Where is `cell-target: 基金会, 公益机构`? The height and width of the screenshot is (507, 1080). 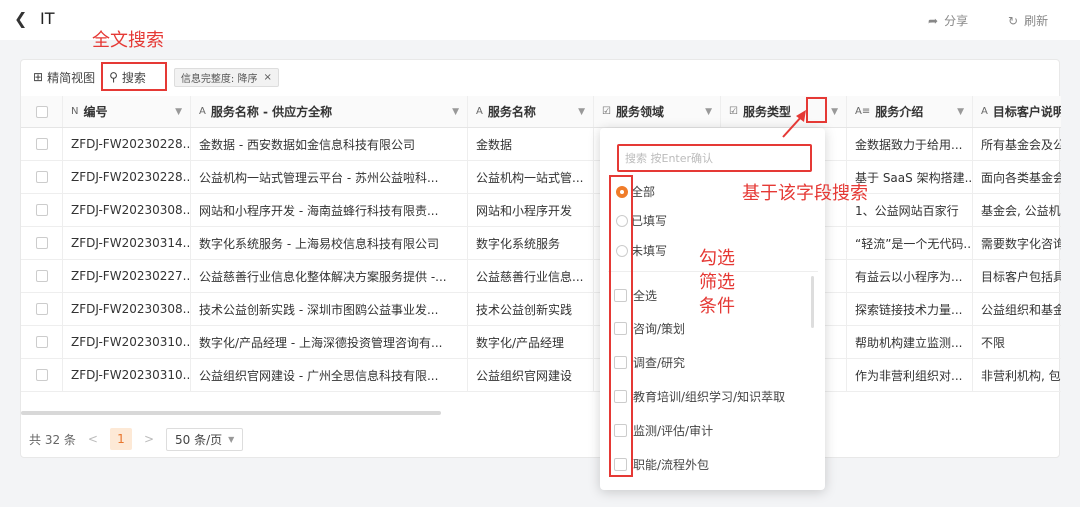
cell-target: 基金会, 公益机构 is located at coordinates (1017, 210).